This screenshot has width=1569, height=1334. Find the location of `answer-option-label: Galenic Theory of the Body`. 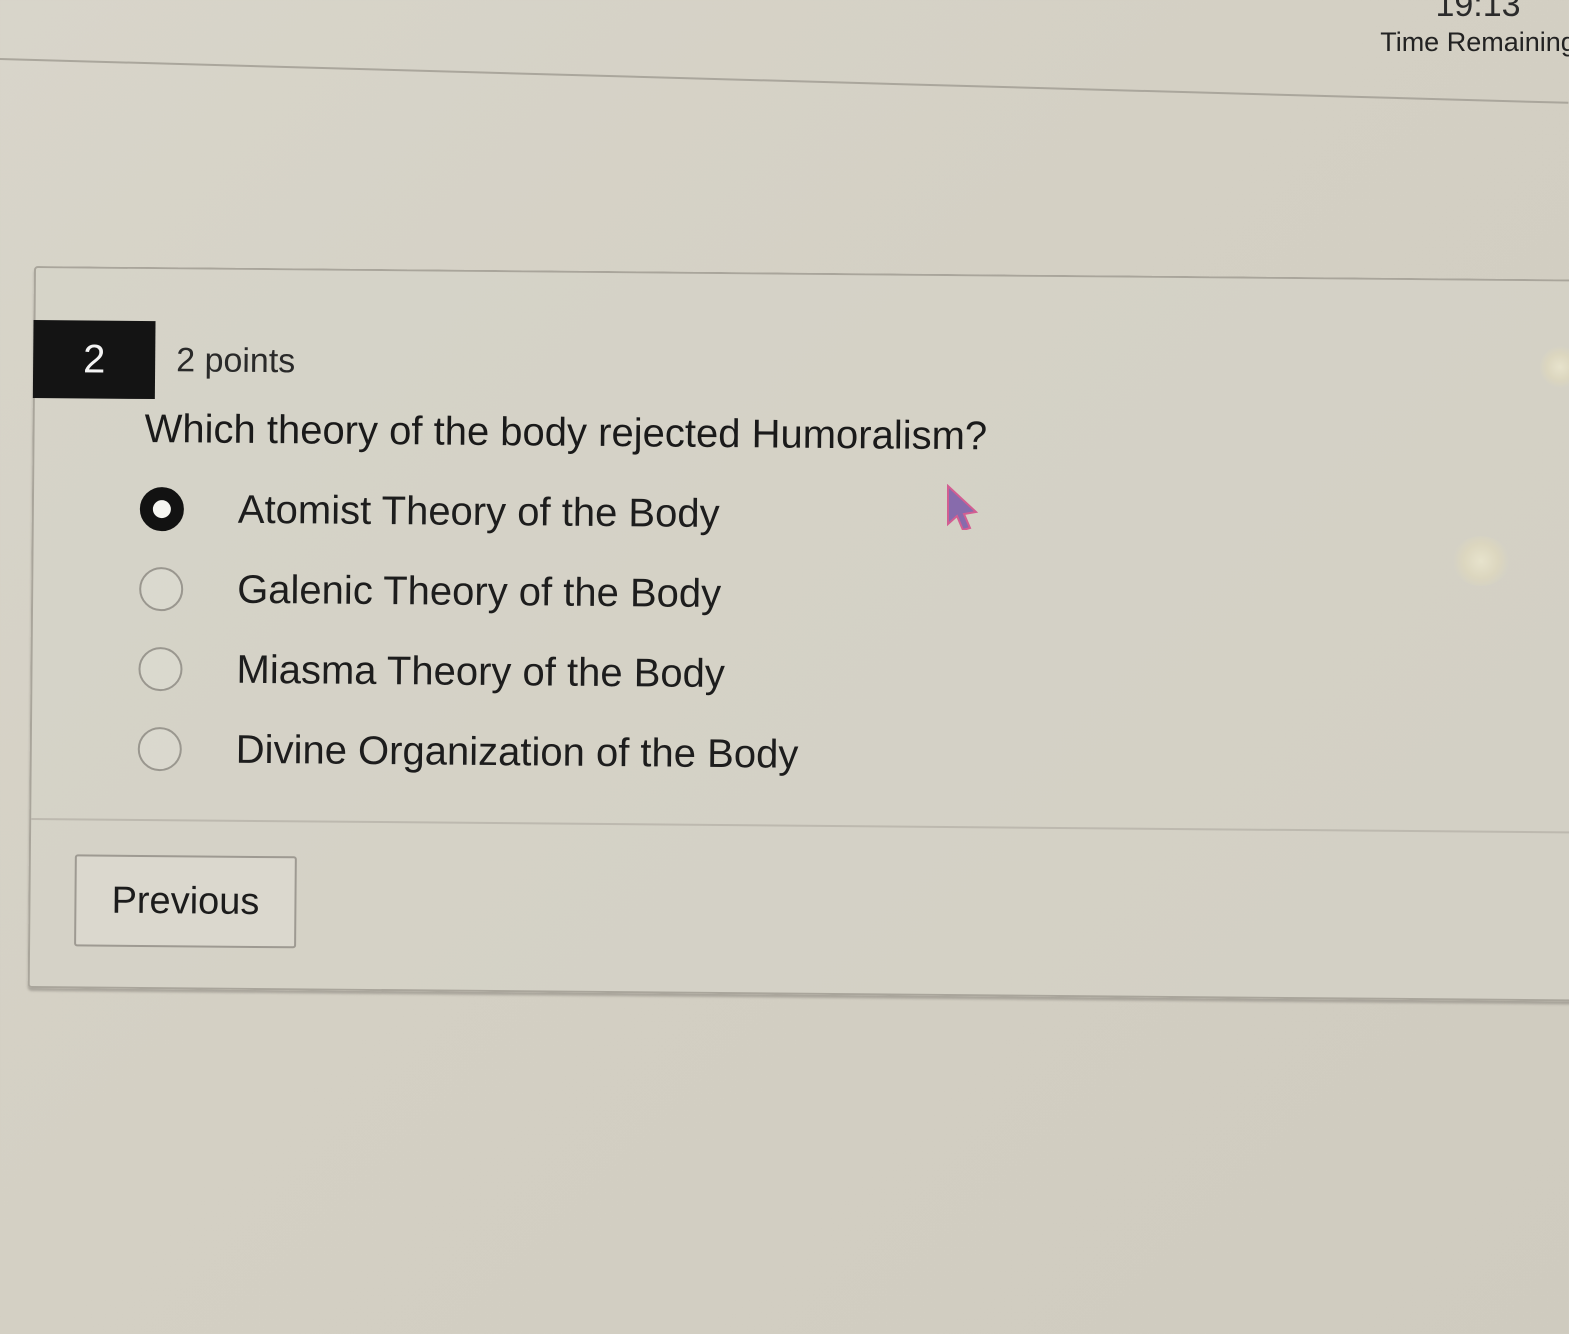

answer-option-label: Galenic Theory of the Body is located at coordinates (479, 591).